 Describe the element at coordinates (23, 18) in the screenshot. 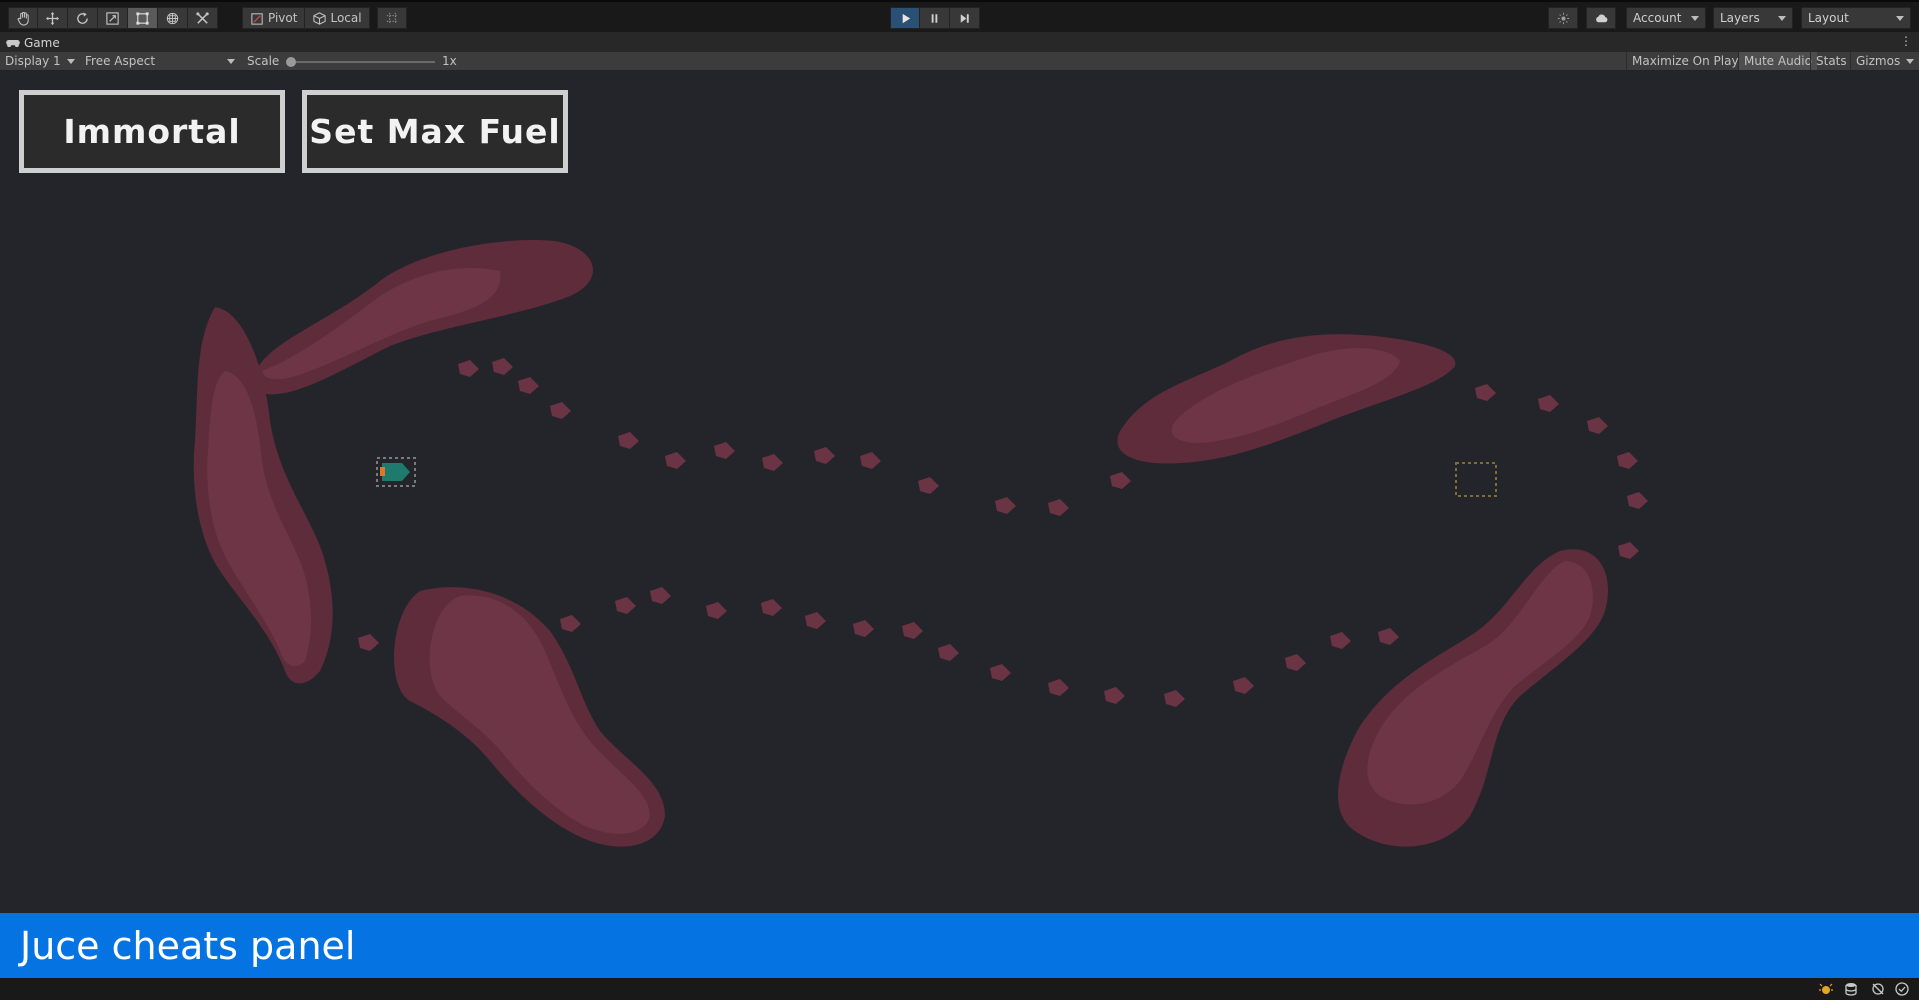

I see `hand-tool-icon` at that location.